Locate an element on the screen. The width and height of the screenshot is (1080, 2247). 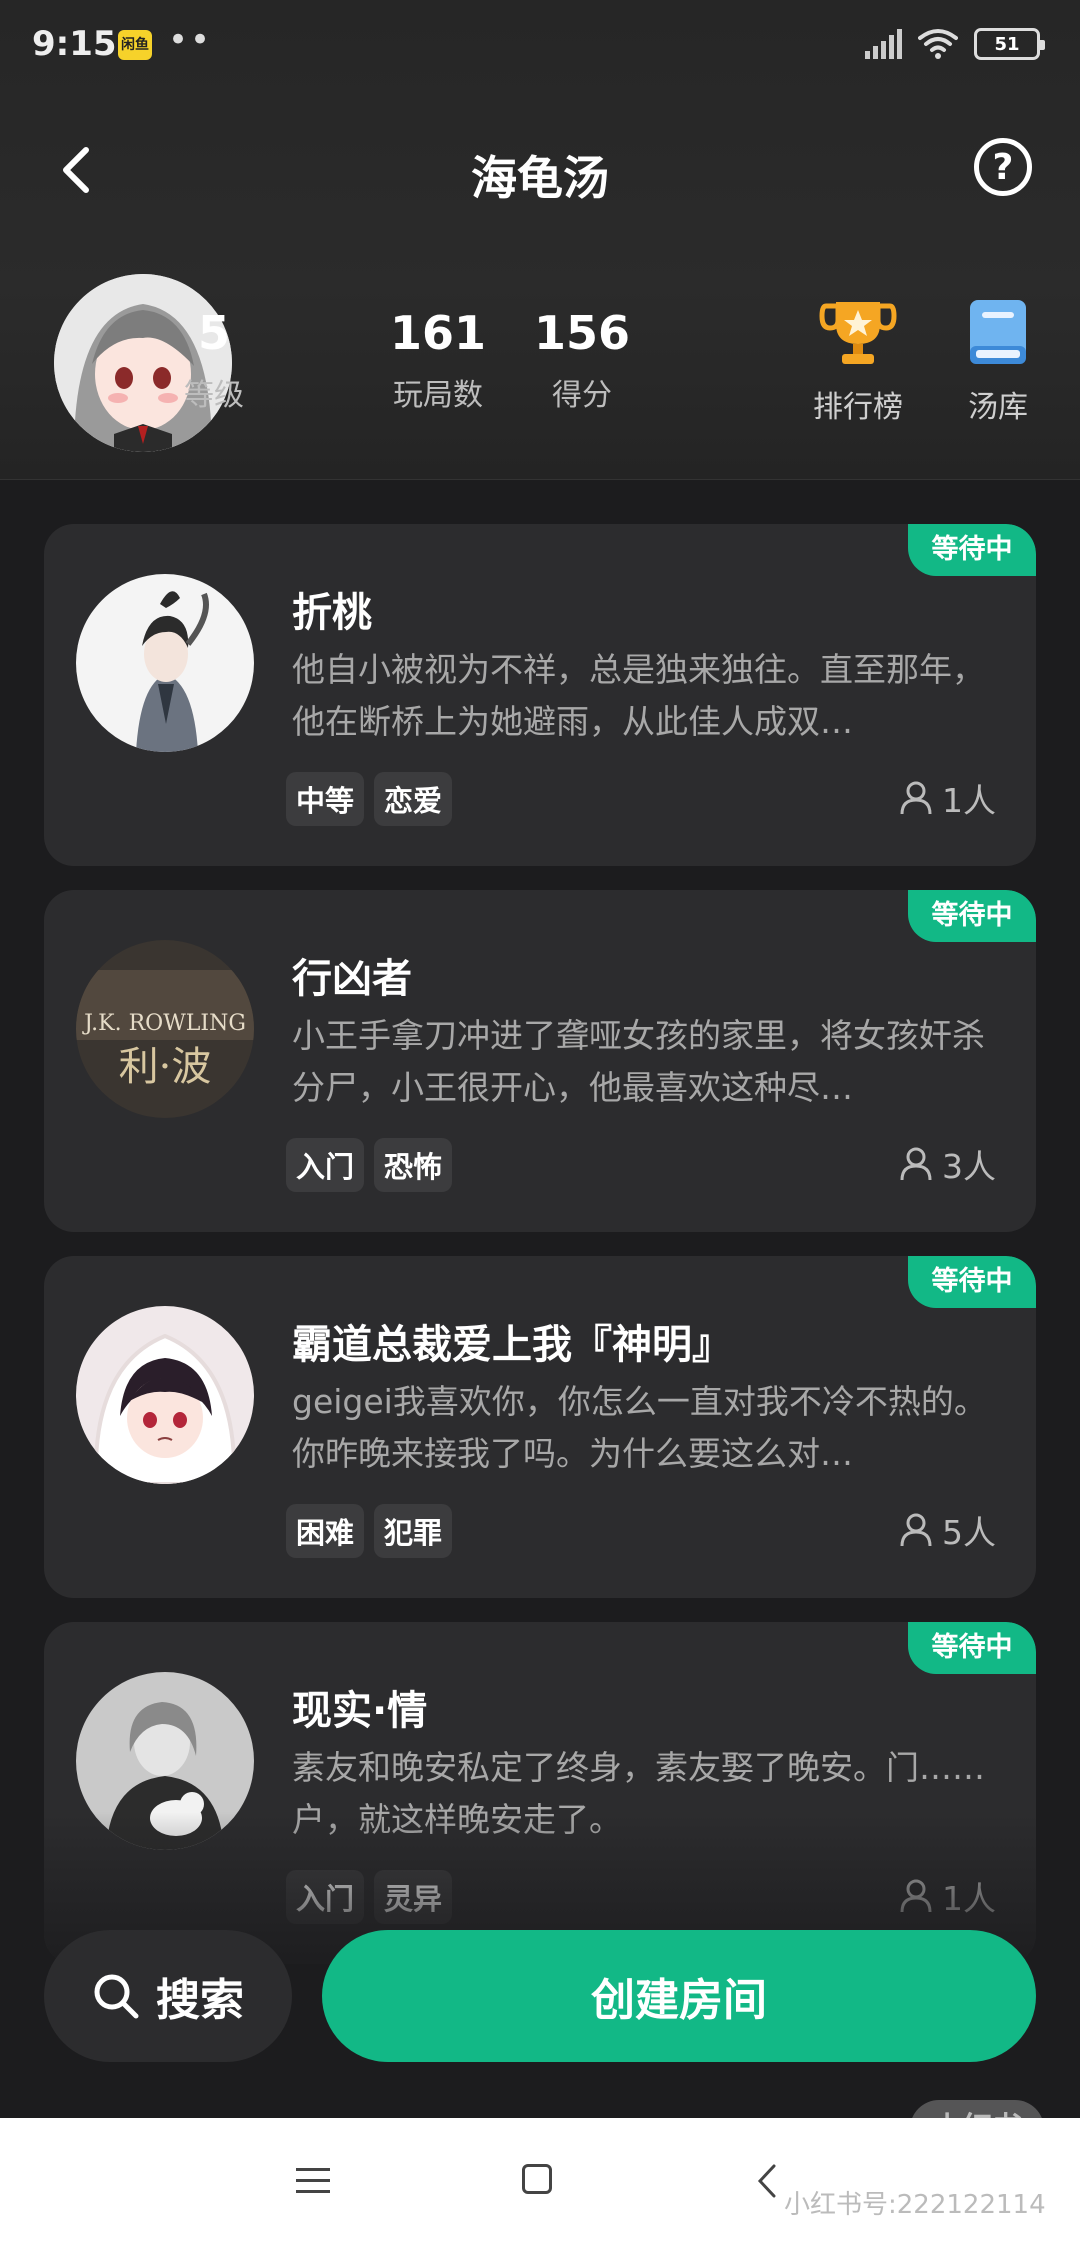
battery-level: 51 is located at coordinates (1007, 44).